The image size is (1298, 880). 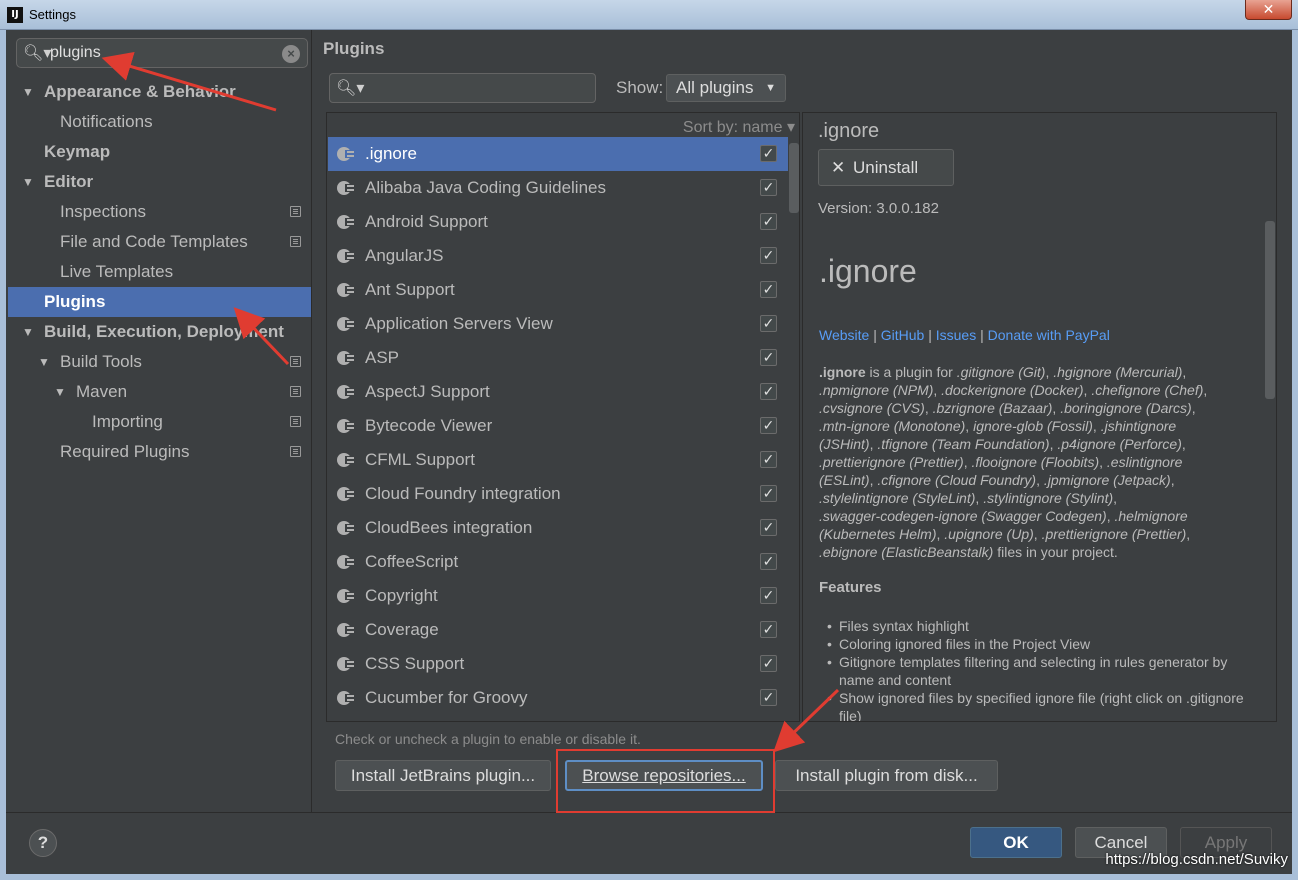 I want to click on sidebar-item-live-templates: Live Templates, so click(x=158, y=272).